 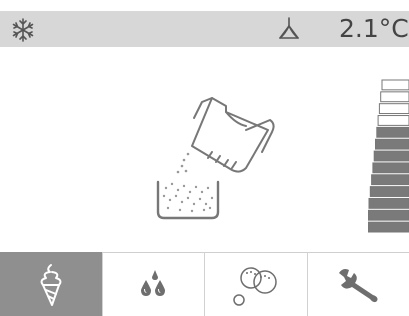 I want to click on status-bar: 2.1°C, so click(x=204, y=29).